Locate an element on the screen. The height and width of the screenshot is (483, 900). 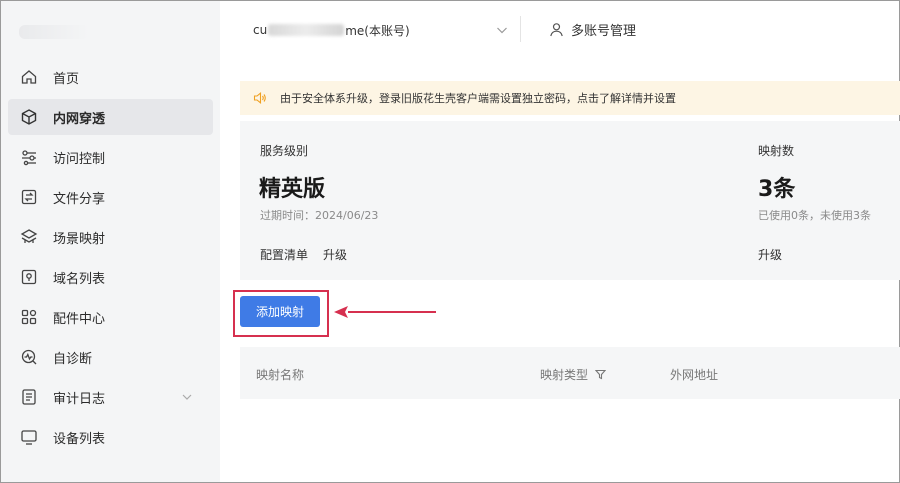
expiry-date: 过期时间：2024/06/23 is located at coordinates (319, 215).